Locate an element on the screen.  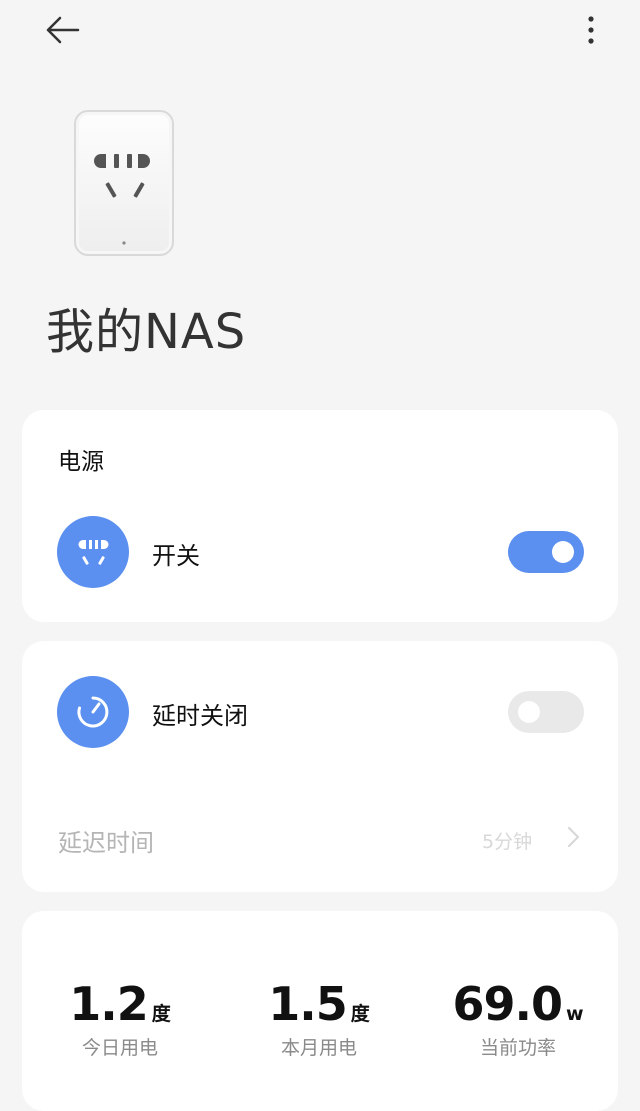
top-bar is located at coordinates (320, 32).